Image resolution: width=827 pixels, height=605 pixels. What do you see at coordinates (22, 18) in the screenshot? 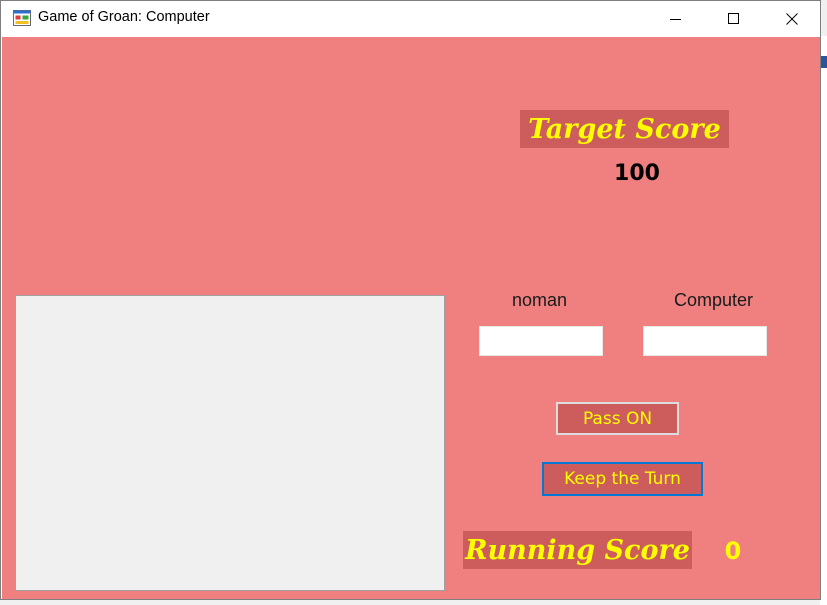
I see `windows-form-icon` at bounding box center [22, 18].